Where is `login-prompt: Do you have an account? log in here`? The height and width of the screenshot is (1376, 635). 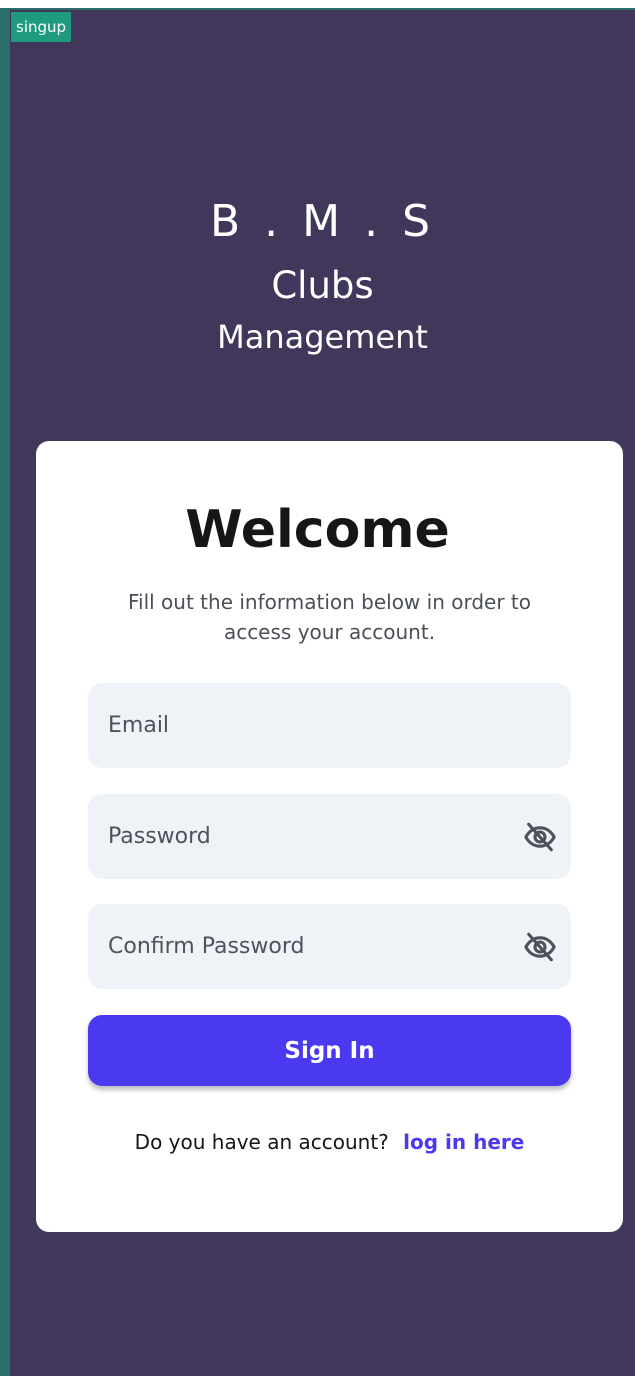
login-prompt: Do you have an account? log in here is located at coordinates (329, 1142).